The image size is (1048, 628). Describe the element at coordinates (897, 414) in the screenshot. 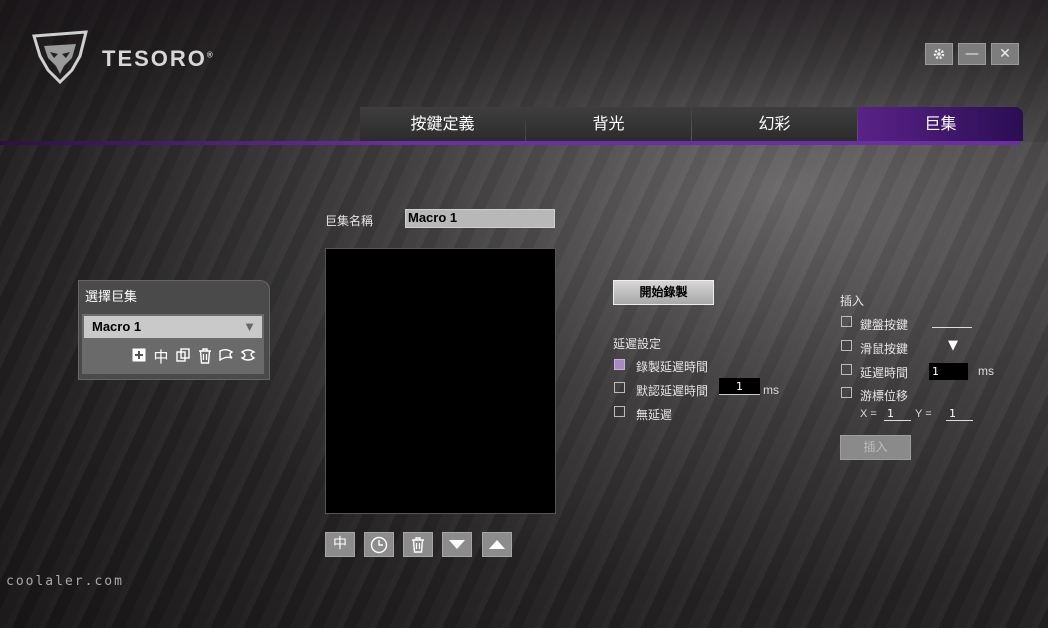

I see `x-input: 1` at that location.